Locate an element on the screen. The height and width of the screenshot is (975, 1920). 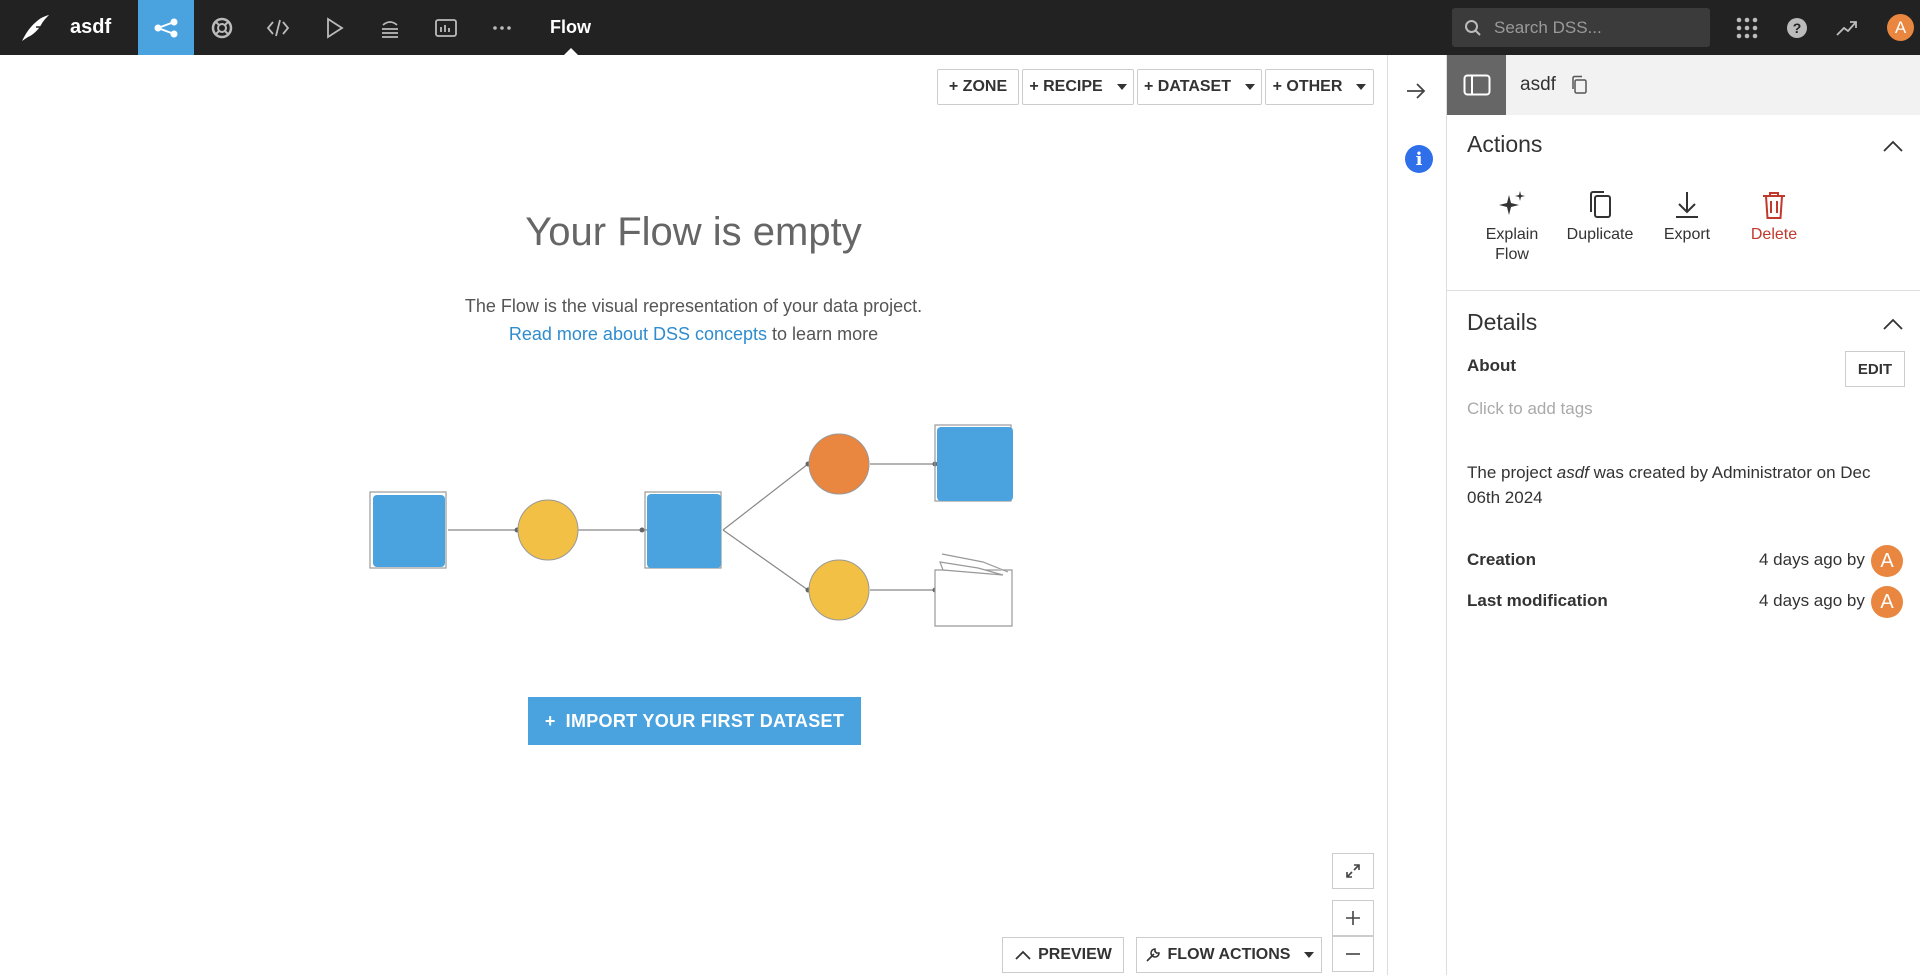
help-button: ? is located at coordinates (1797, 27).